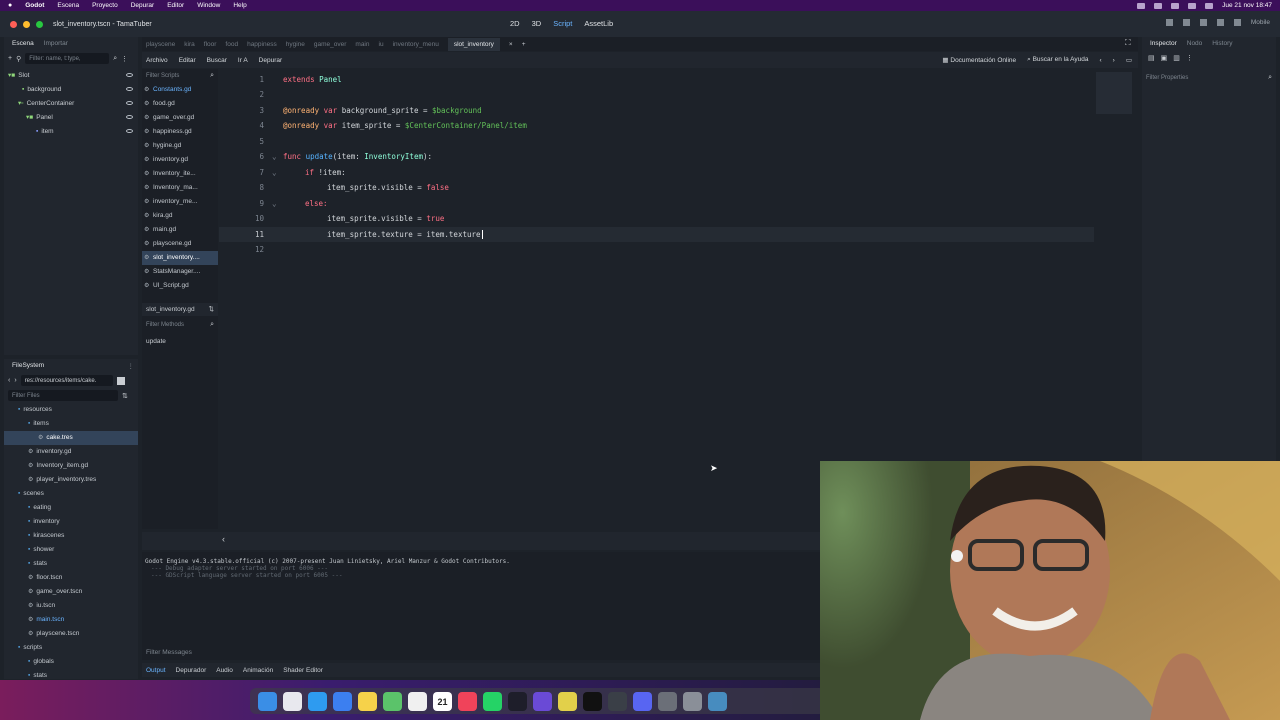 This screenshot has width=1280, height=720. What do you see at coordinates (330, 44) in the screenshot?
I see `scene-tab: game_over` at bounding box center [330, 44].